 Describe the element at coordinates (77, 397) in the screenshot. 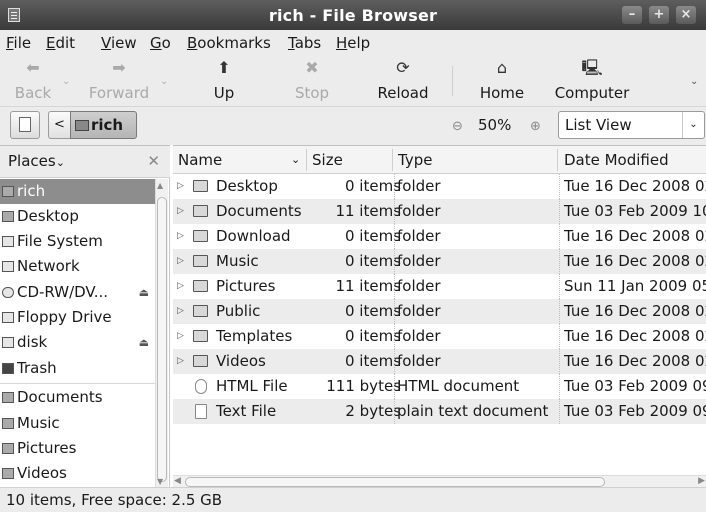

I see `sidebar-item-documents: Documents` at that location.